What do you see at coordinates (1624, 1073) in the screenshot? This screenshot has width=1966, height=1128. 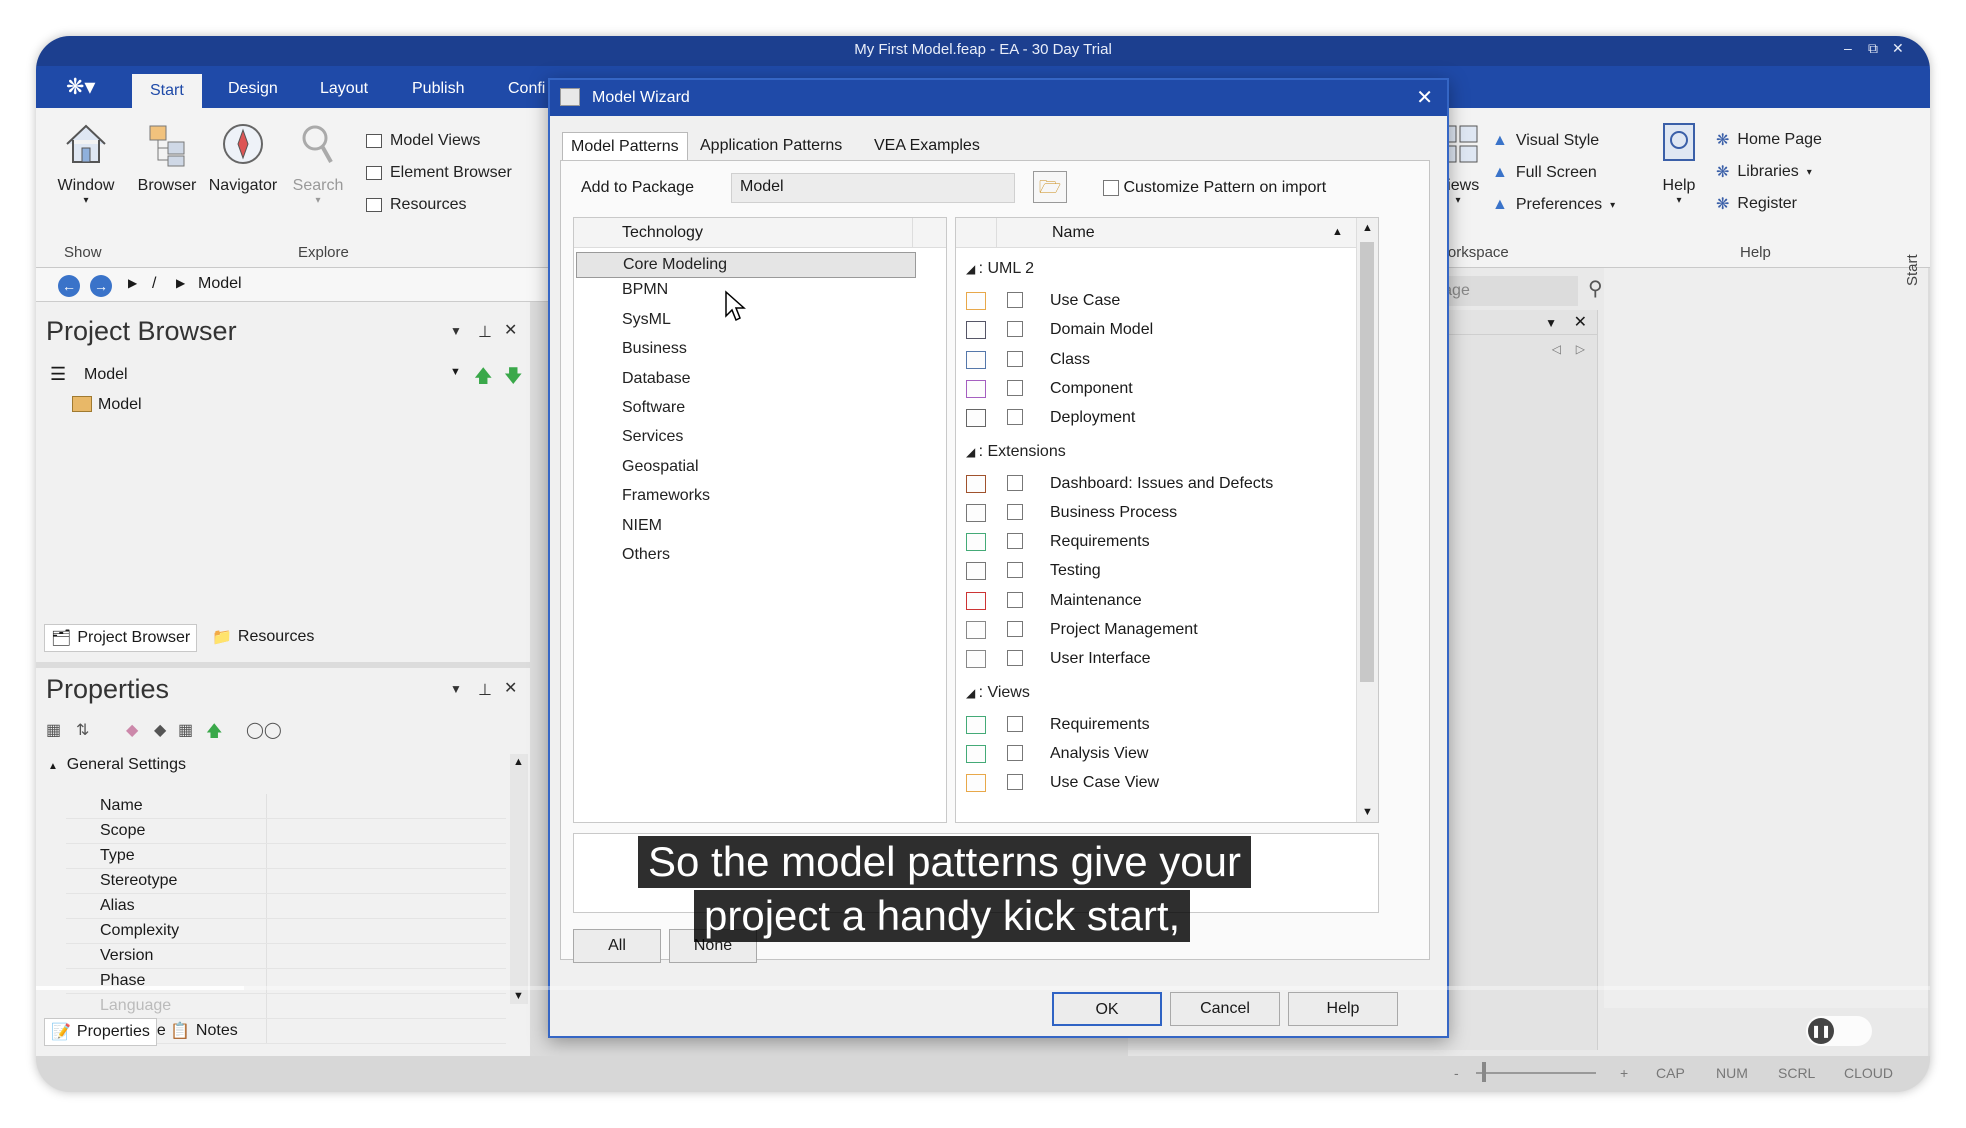 I see `zoom-in-label: +` at bounding box center [1624, 1073].